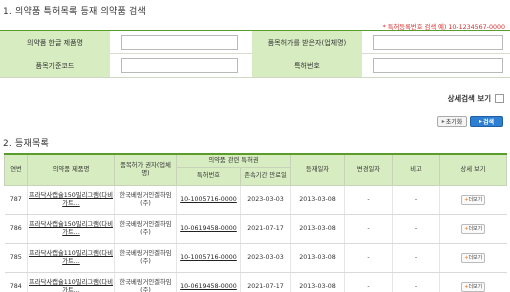  What do you see at coordinates (318, 169) in the screenshot?
I see `col-header-reg-date: 등재일자` at bounding box center [318, 169].